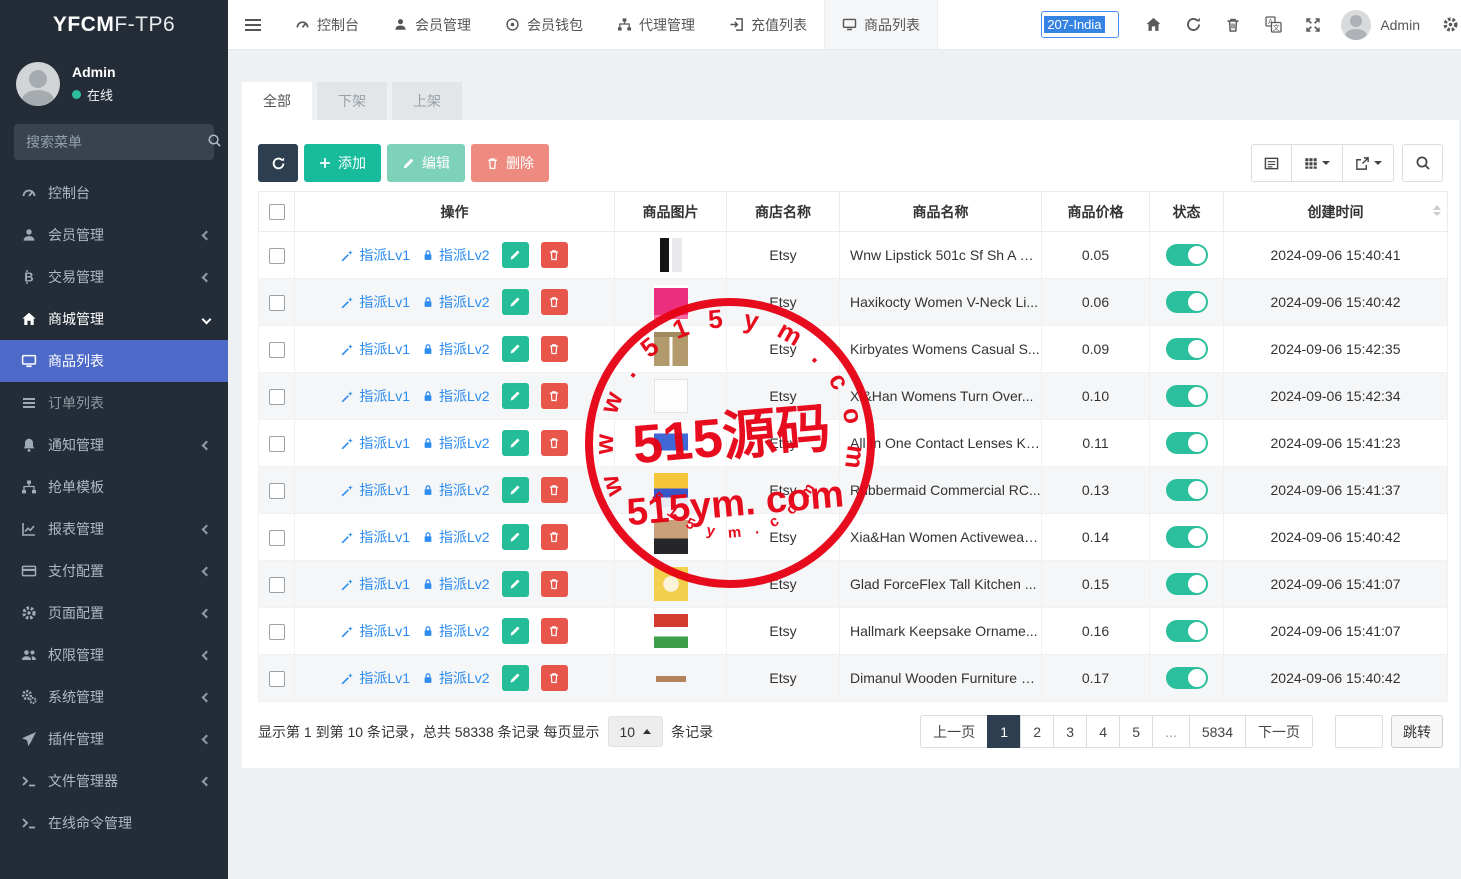 This screenshot has width=1461, height=879. I want to click on admin-name: Admin, so click(1400, 25).